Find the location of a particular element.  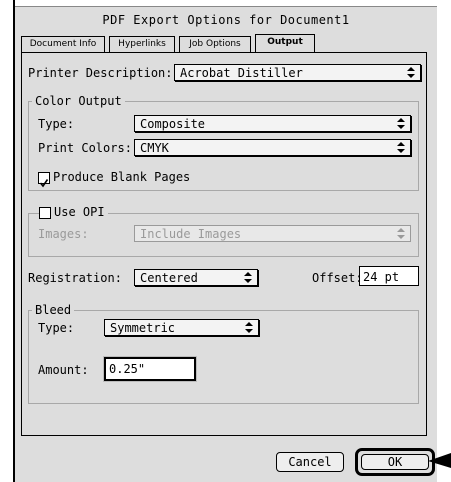

opi-images-value: Include Images is located at coordinates (191, 234).